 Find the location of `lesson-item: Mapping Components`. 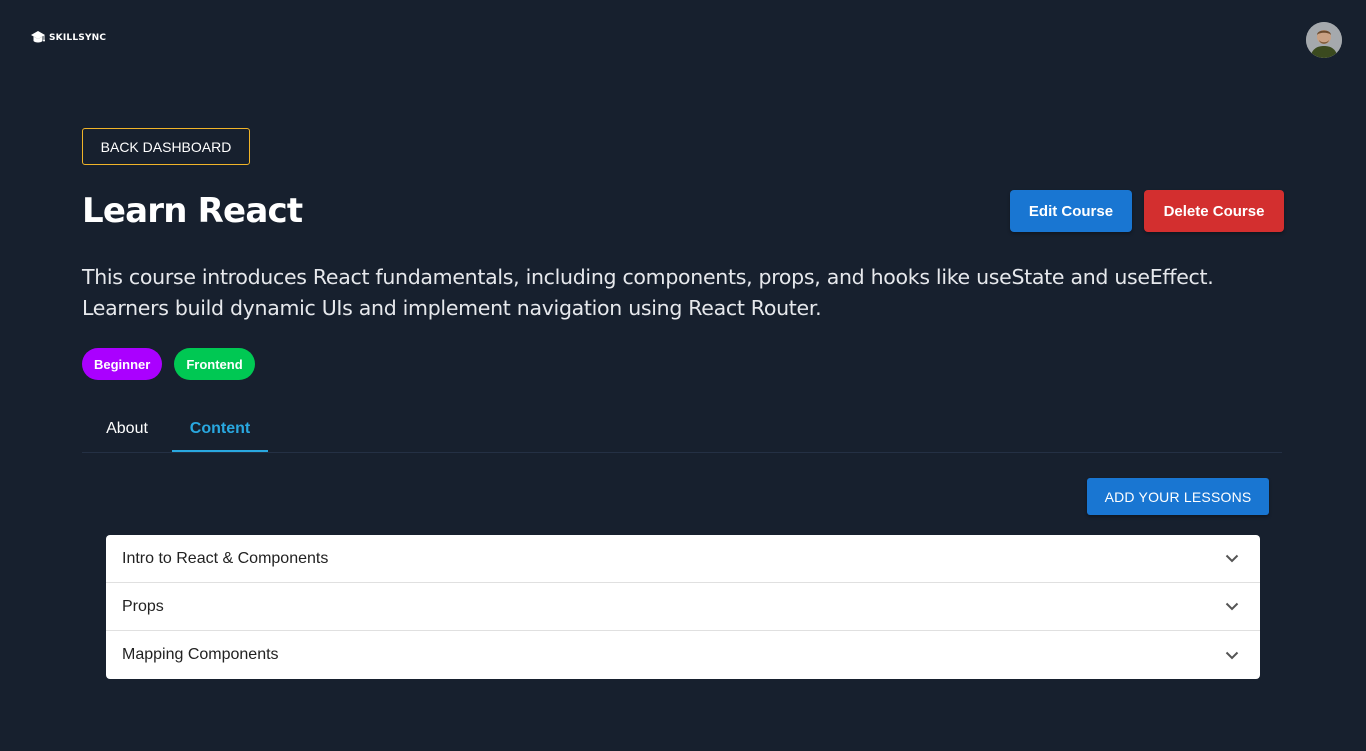

lesson-item: Mapping Components is located at coordinates (683, 655).